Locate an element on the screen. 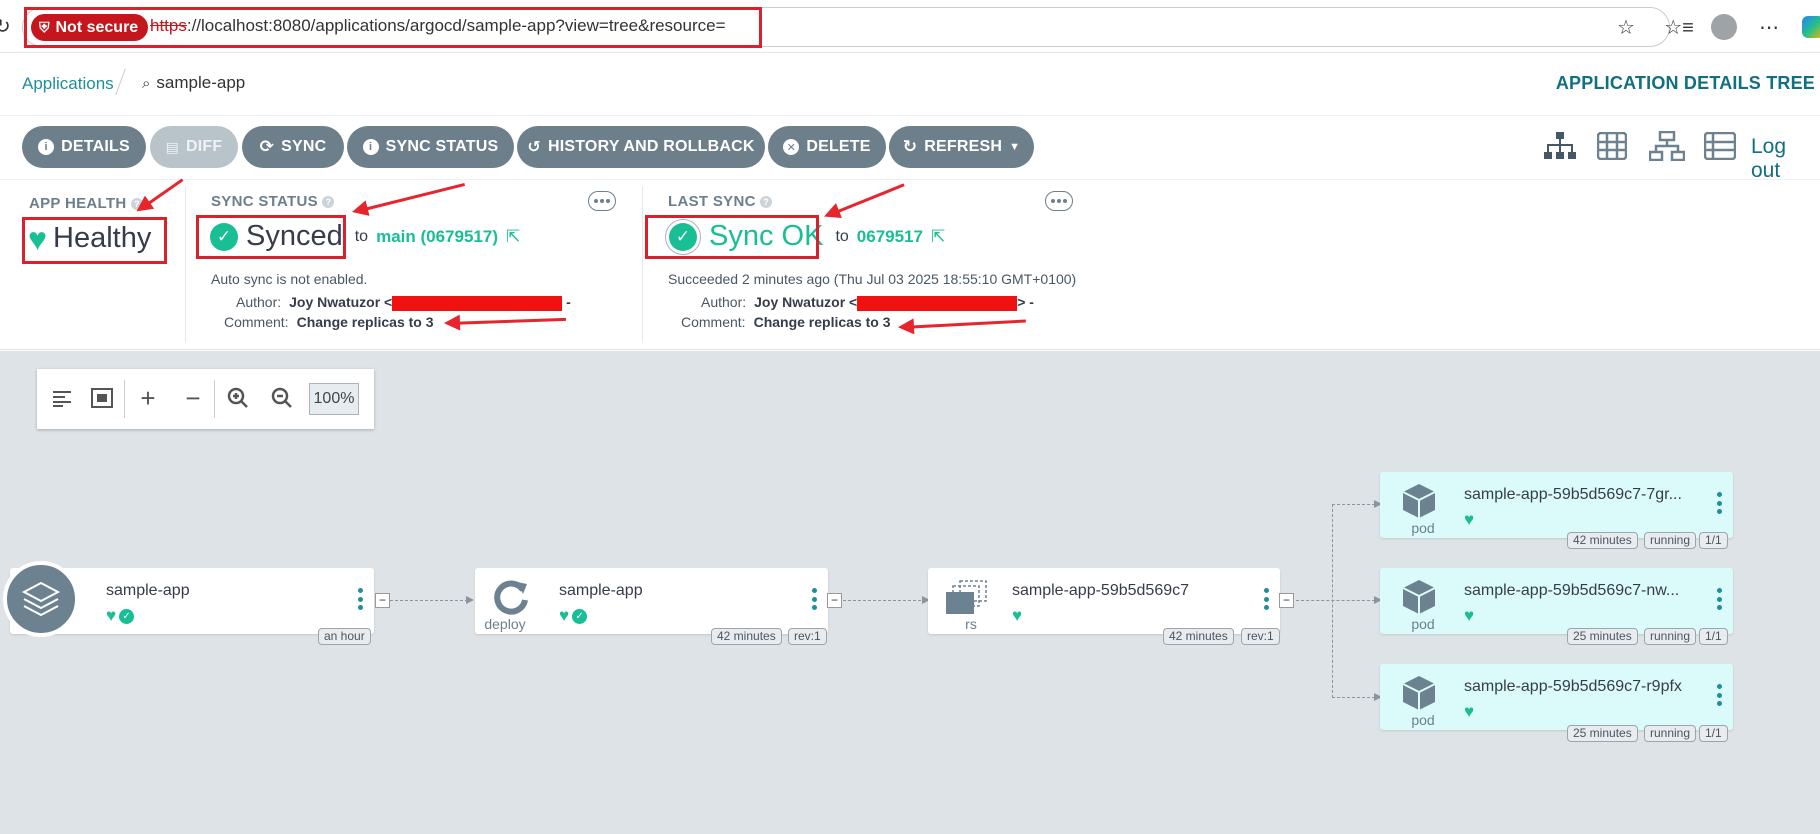  last-sync-revision-link: 0679517 is located at coordinates (890, 237).